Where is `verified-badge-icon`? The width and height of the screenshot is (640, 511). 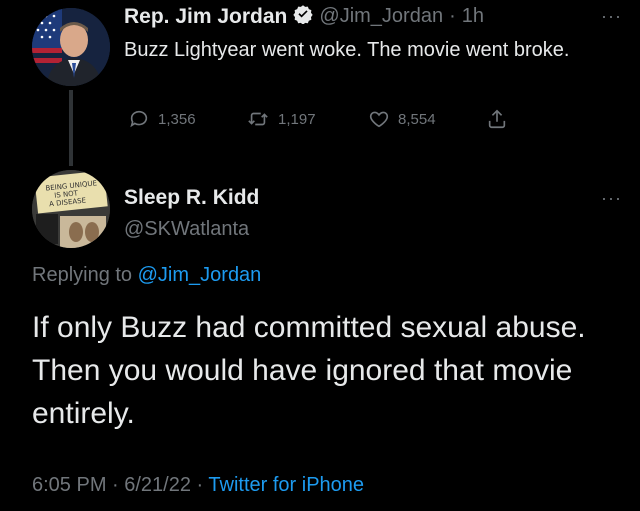 verified-badge-icon is located at coordinates (303, 16).